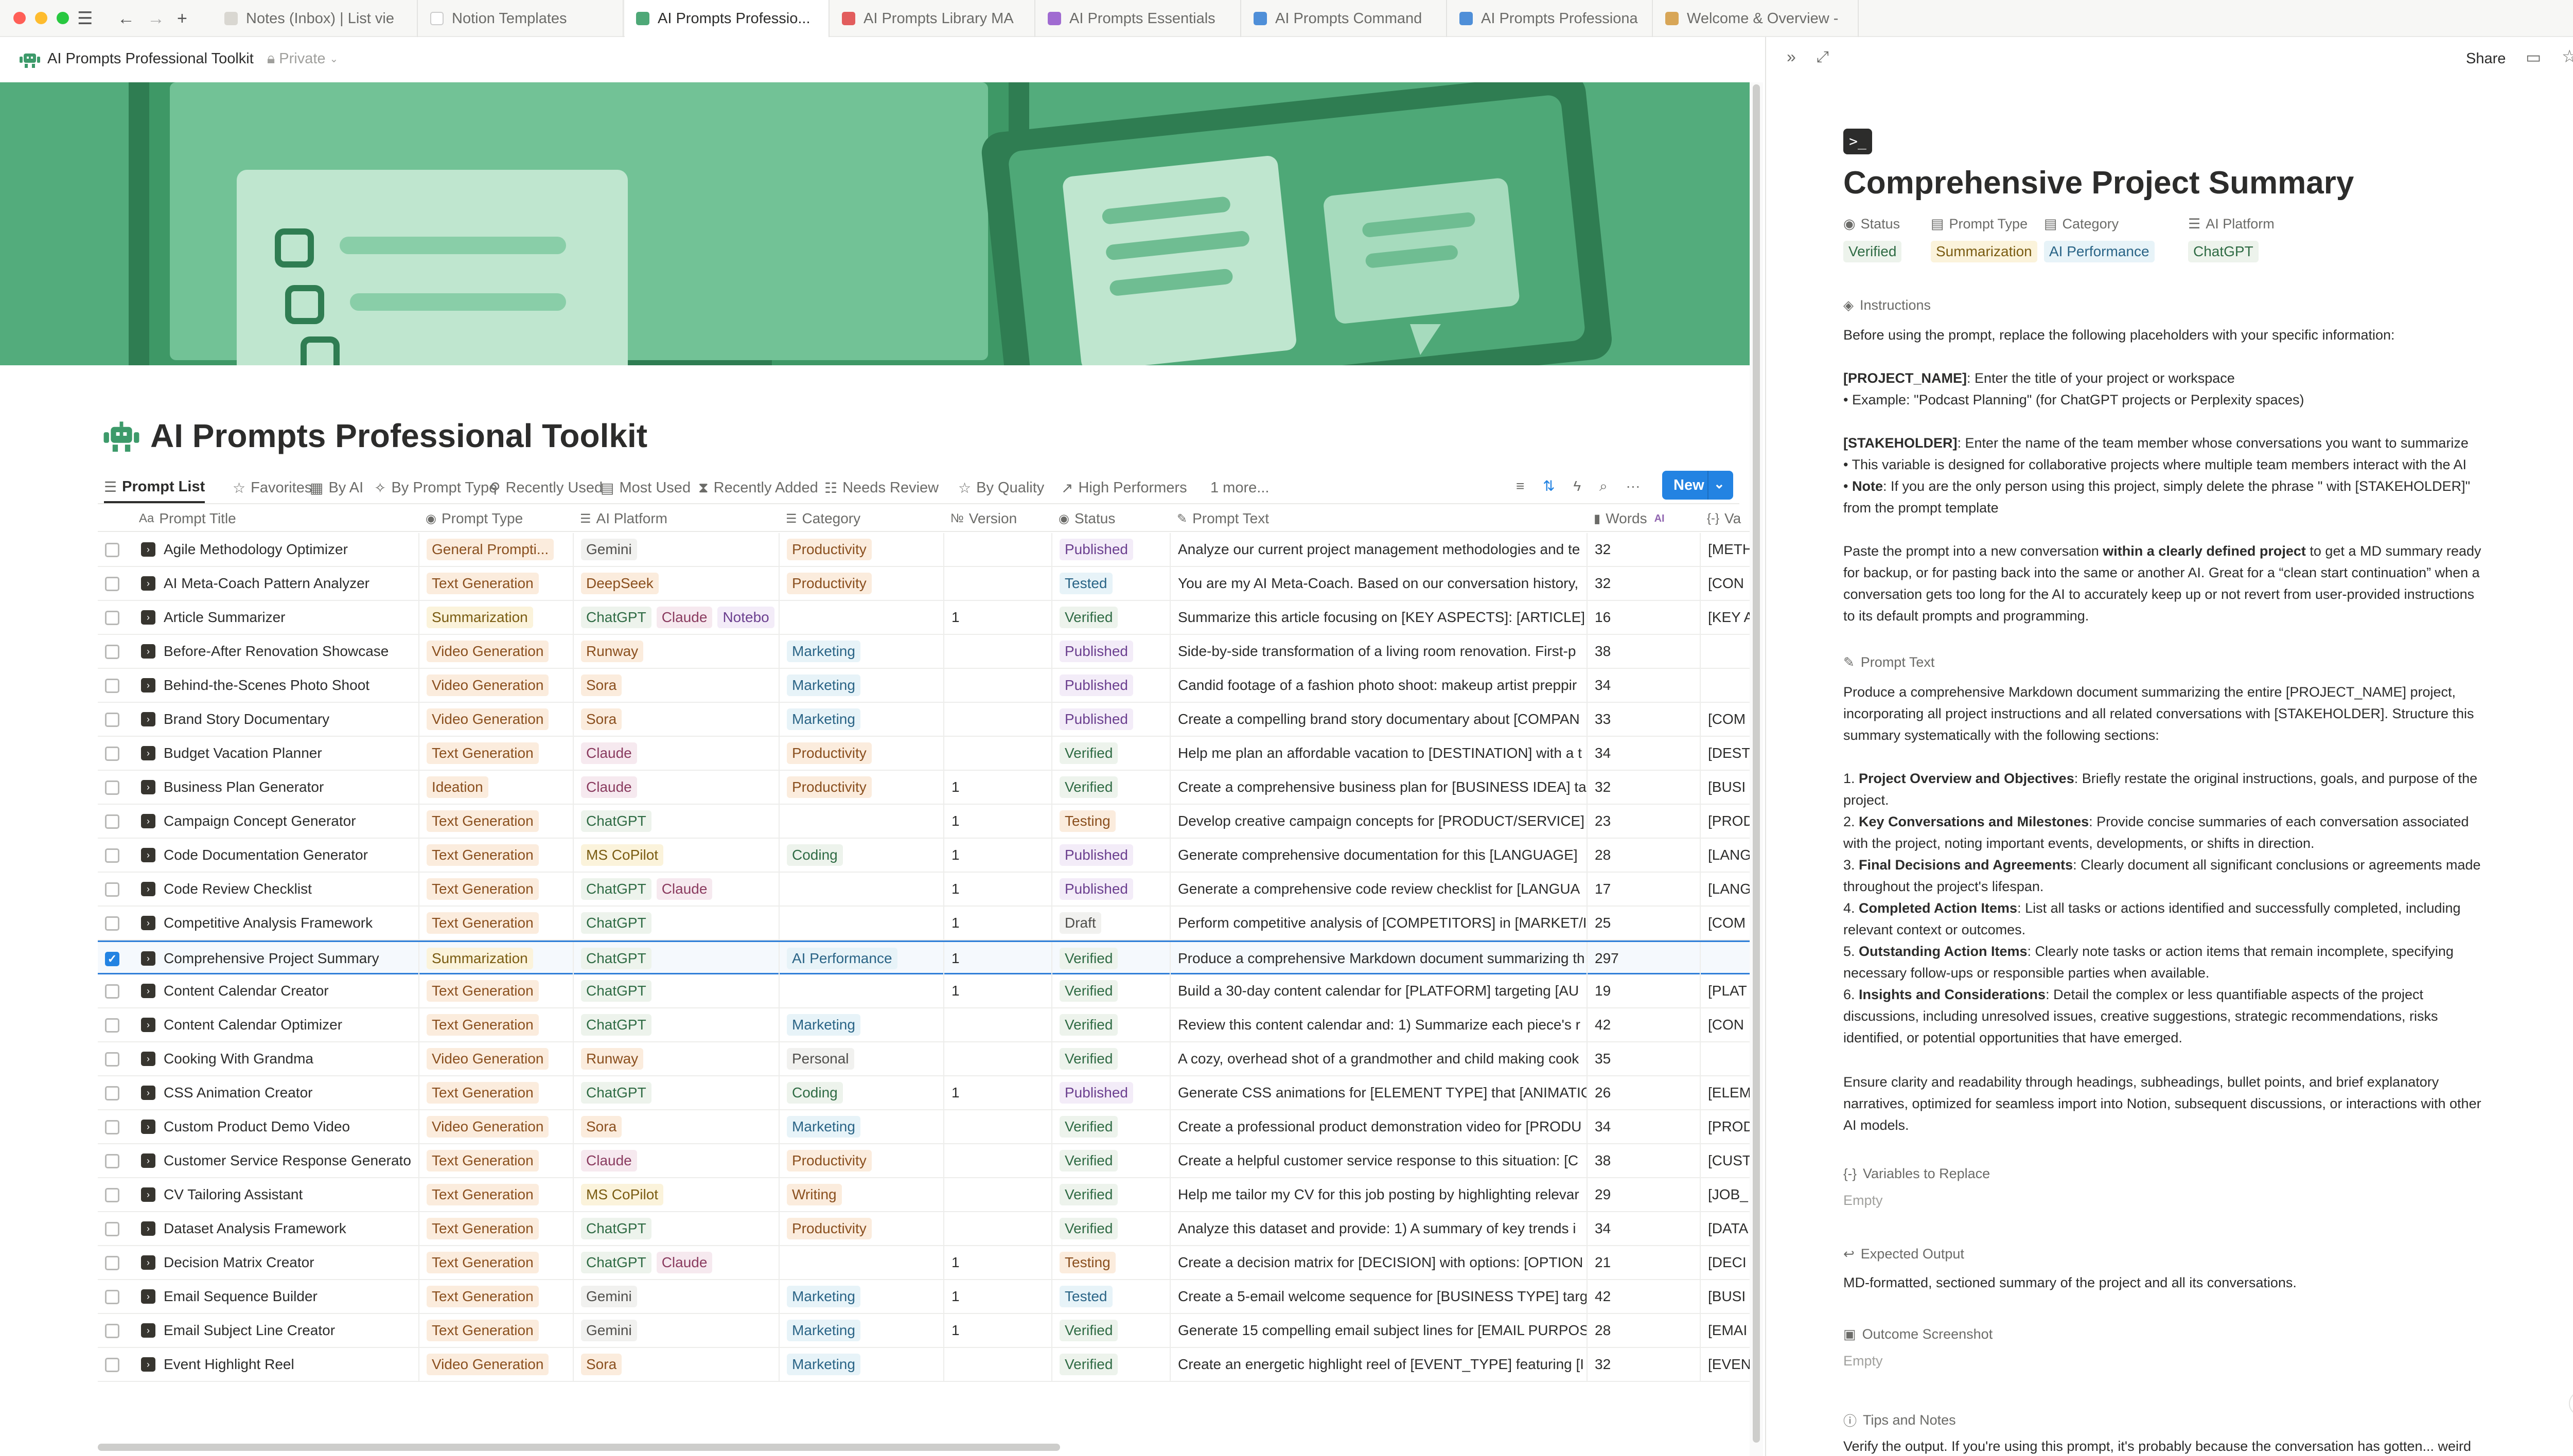  I want to click on cell-status: Testing, so click(1111, 821).